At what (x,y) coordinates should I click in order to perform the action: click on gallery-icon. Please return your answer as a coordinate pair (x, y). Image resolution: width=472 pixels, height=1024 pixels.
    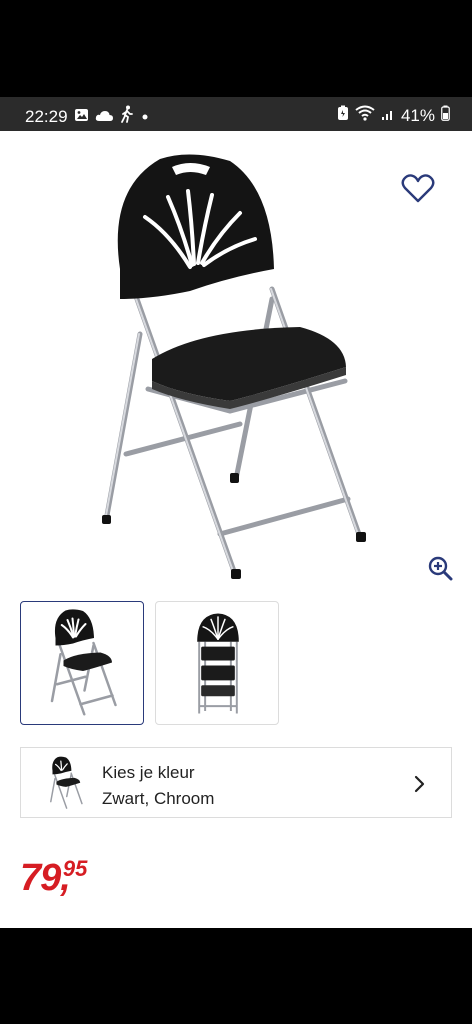
    Looking at the image, I should click on (81, 117).